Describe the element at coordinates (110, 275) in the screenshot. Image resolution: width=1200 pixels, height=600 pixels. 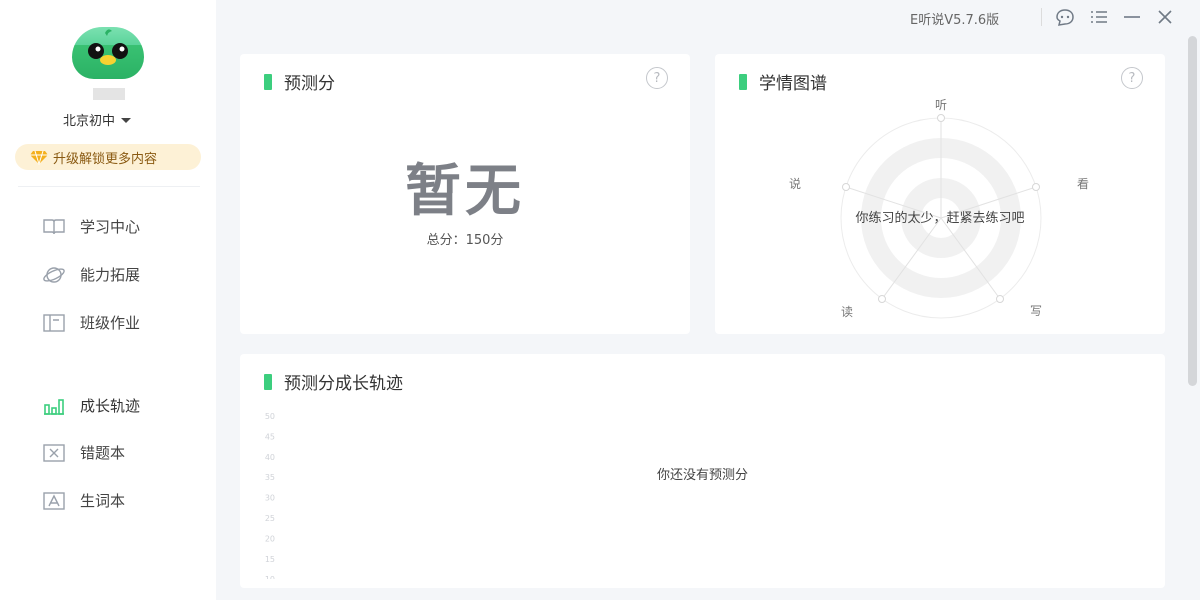
I see `sidebar-item-label: 能力拓展` at that location.